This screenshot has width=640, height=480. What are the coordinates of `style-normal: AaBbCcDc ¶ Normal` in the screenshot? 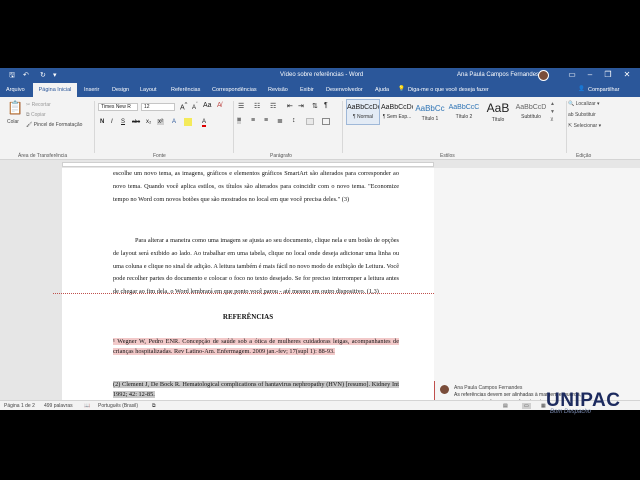 It's located at (363, 112).